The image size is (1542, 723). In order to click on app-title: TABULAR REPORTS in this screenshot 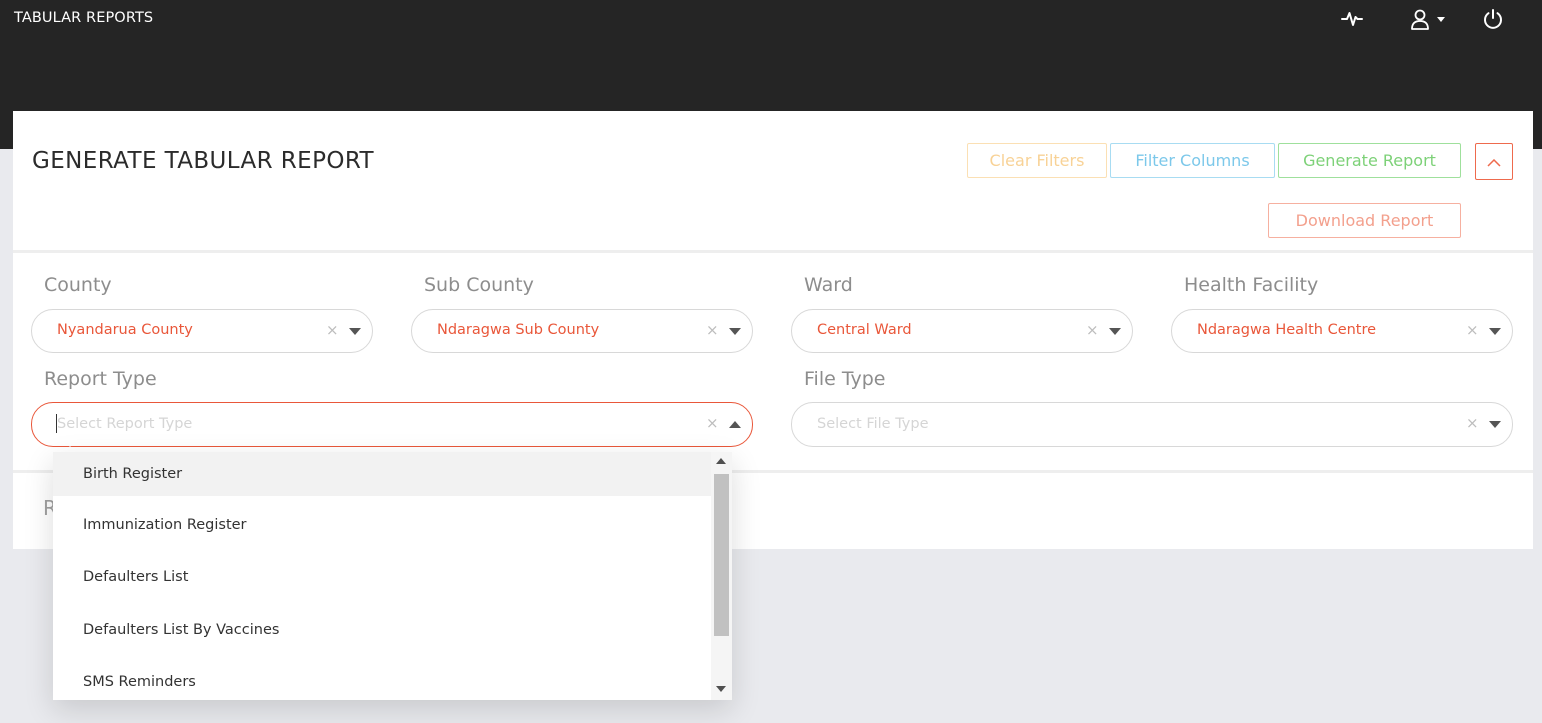, I will do `click(84, 18)`.